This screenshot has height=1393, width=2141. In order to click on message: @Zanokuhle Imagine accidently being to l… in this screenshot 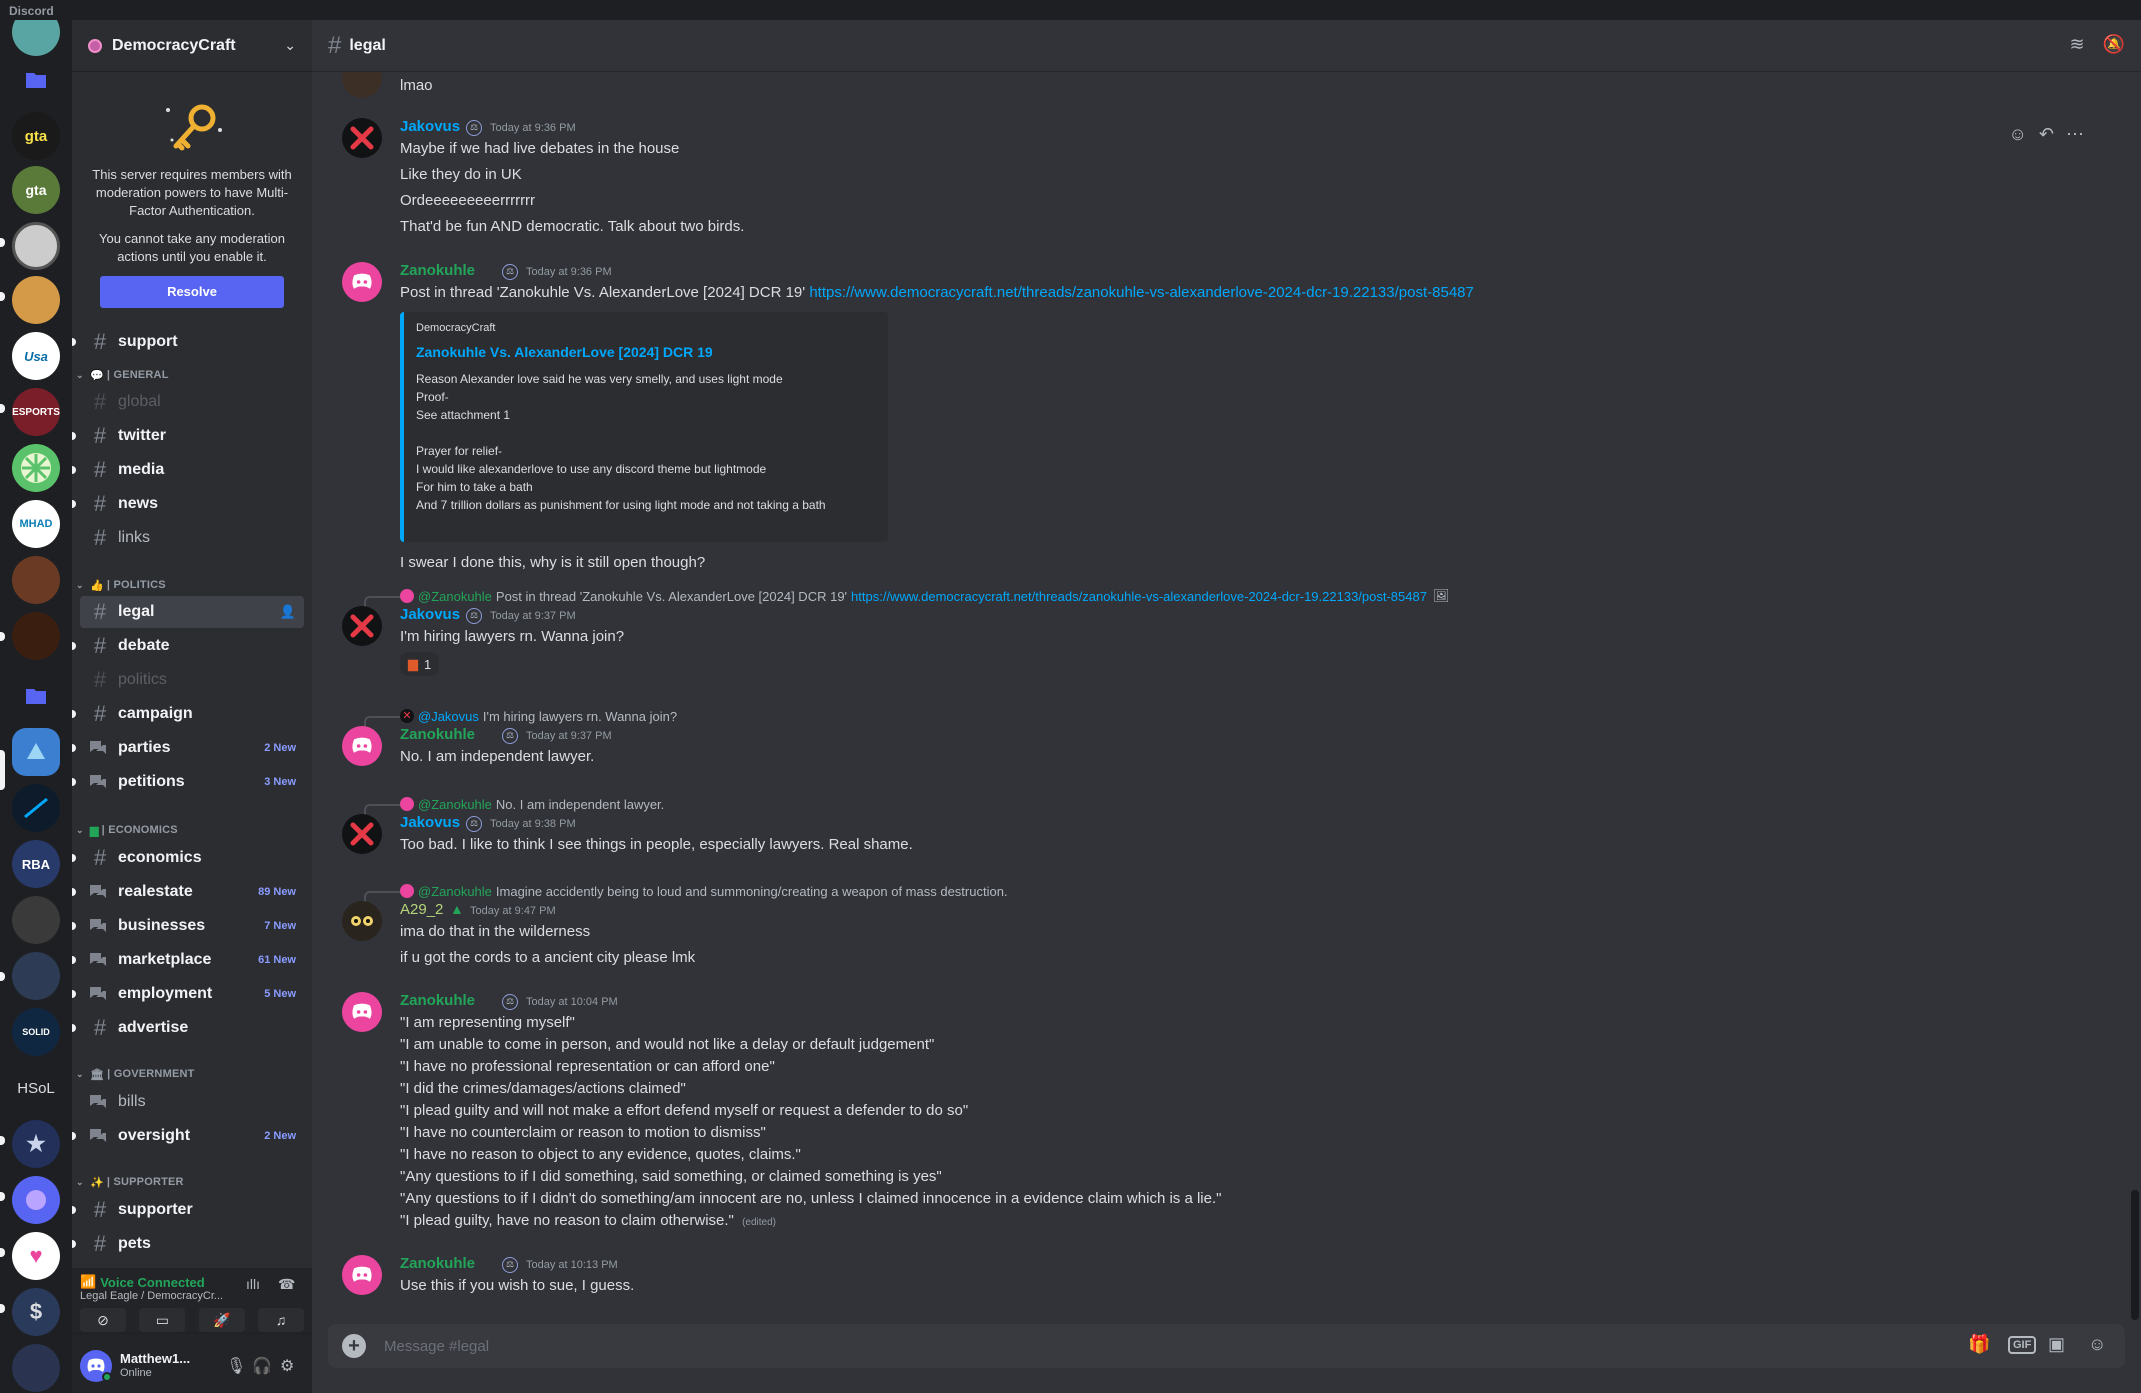, I will do `click(1218, 931)`.